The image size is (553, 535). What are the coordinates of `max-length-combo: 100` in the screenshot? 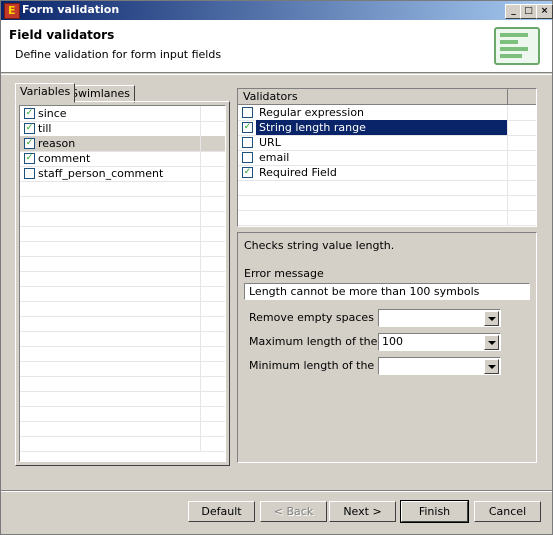 It's located at (439, 342).